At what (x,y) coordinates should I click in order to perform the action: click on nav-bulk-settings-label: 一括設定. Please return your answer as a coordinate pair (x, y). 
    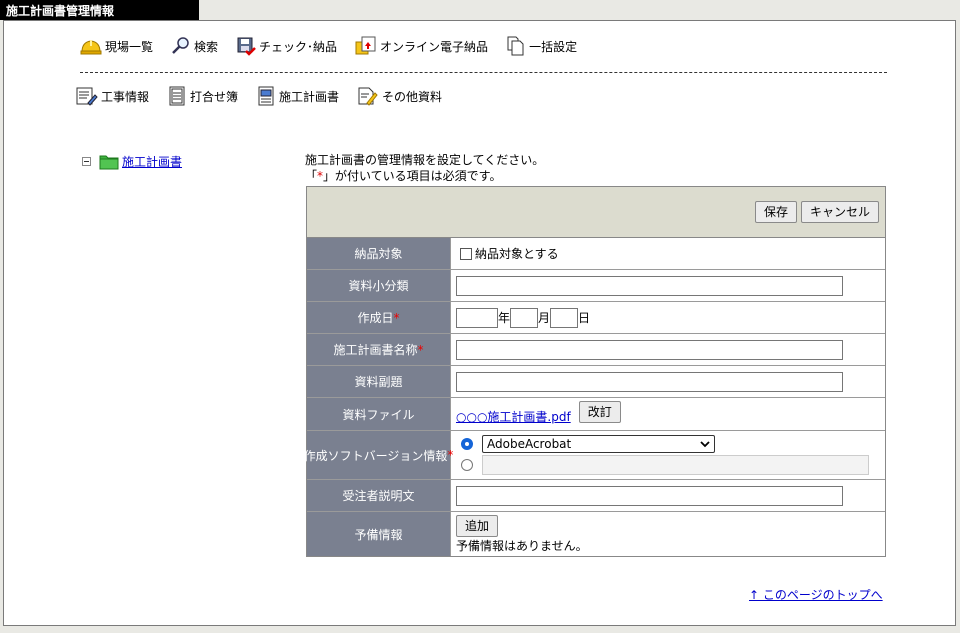
    Looking at the image, I should click on (553, 46).